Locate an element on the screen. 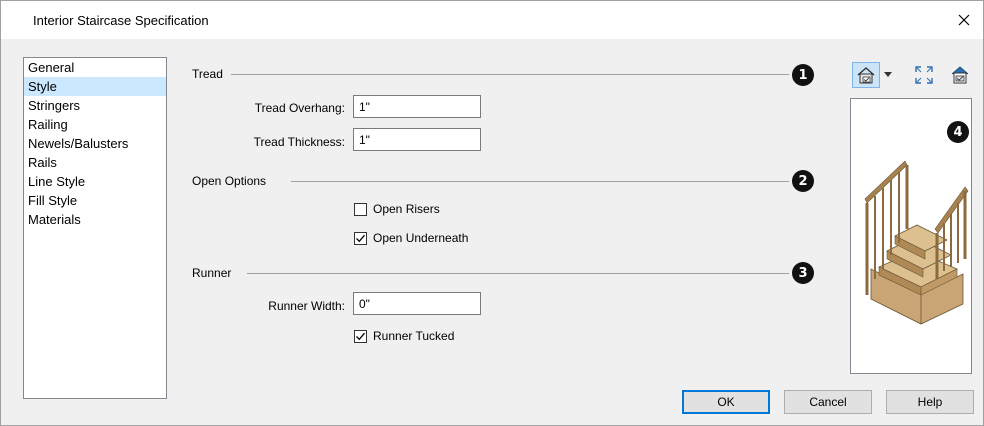 The width and height of the screenshot is (984, 426). material-view-button is located at coordinates (960, 75).